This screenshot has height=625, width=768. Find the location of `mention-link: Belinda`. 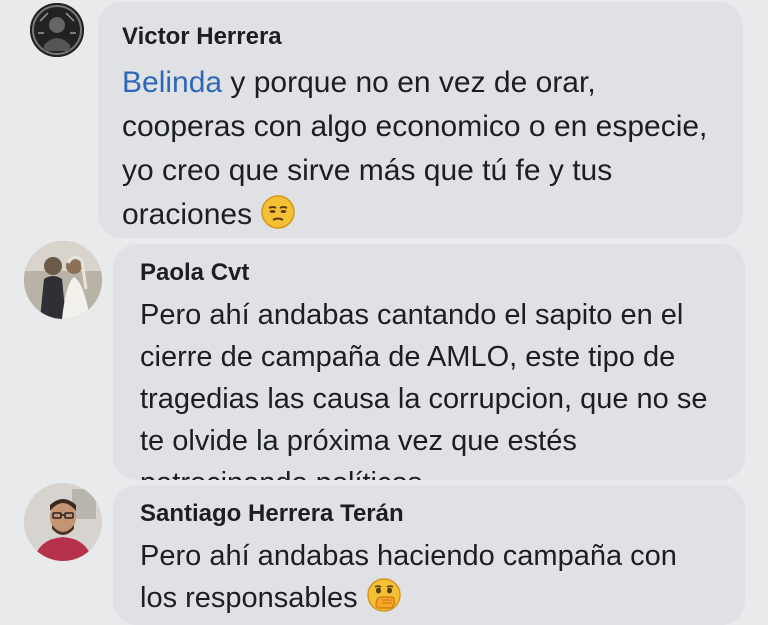

mention-link: Belinda is located at coordinates (172, 82).